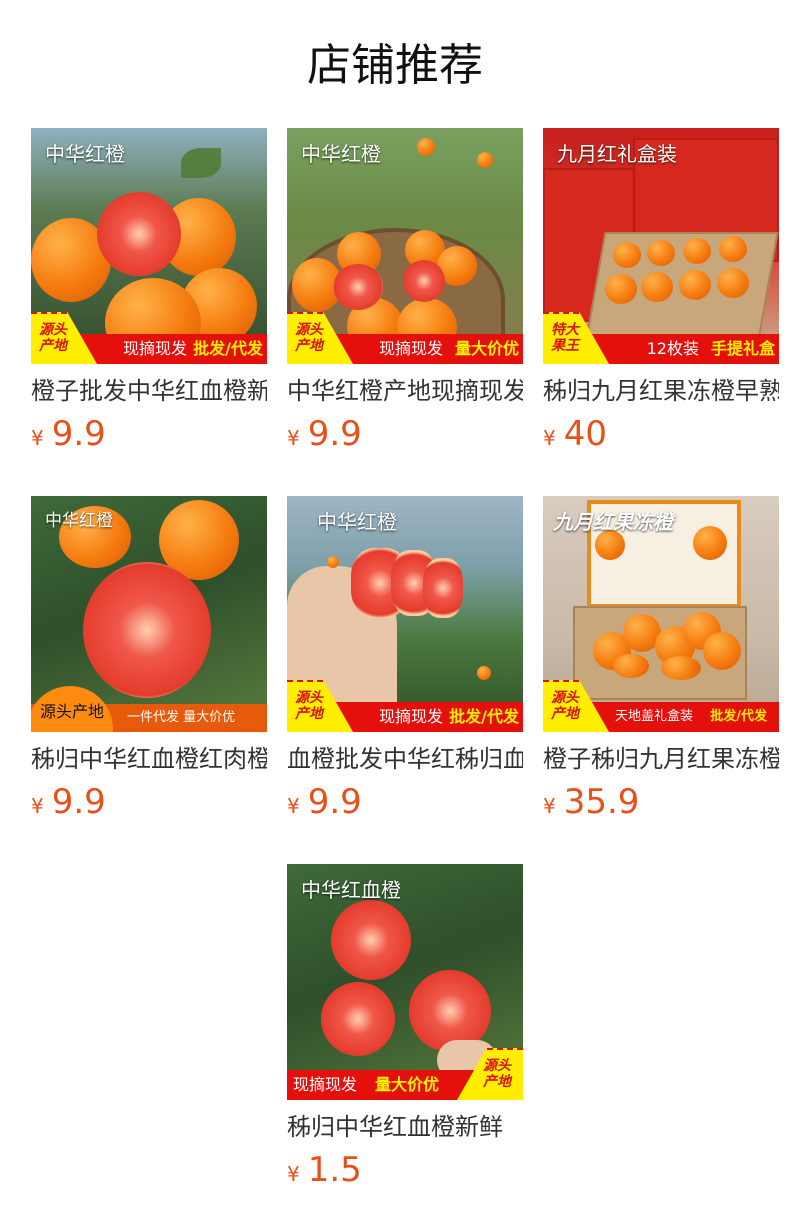 The width and height of the screenshot is (790, 1232). I want to click on product-image: 中华红血橙 现摘现发 量大价优 源头 产地, so click(405, 982).